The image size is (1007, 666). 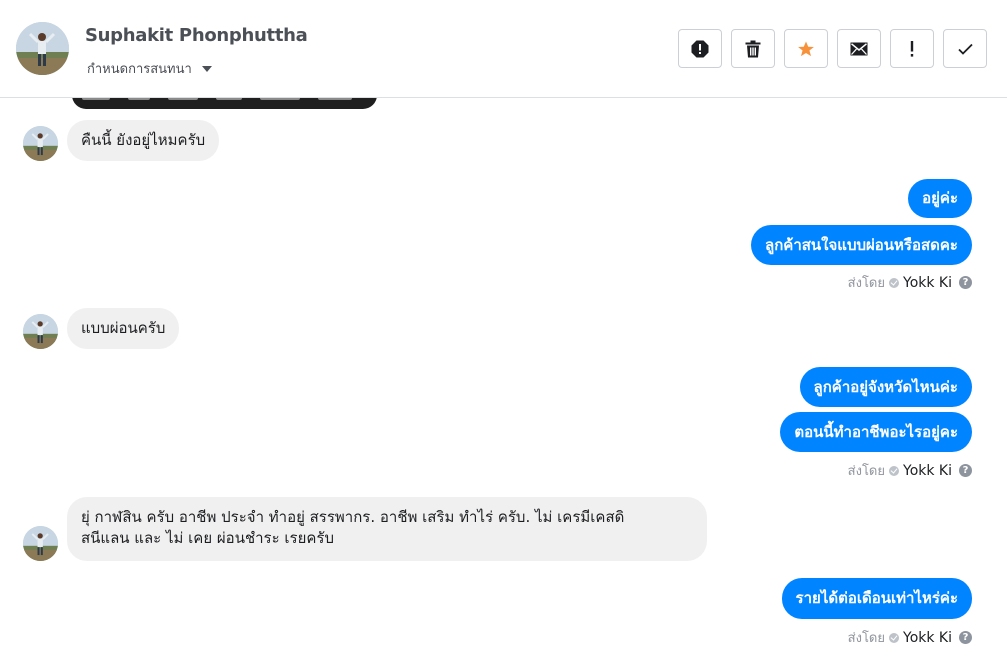 I want to click on mark-done-button, so click(x=965, y=48).